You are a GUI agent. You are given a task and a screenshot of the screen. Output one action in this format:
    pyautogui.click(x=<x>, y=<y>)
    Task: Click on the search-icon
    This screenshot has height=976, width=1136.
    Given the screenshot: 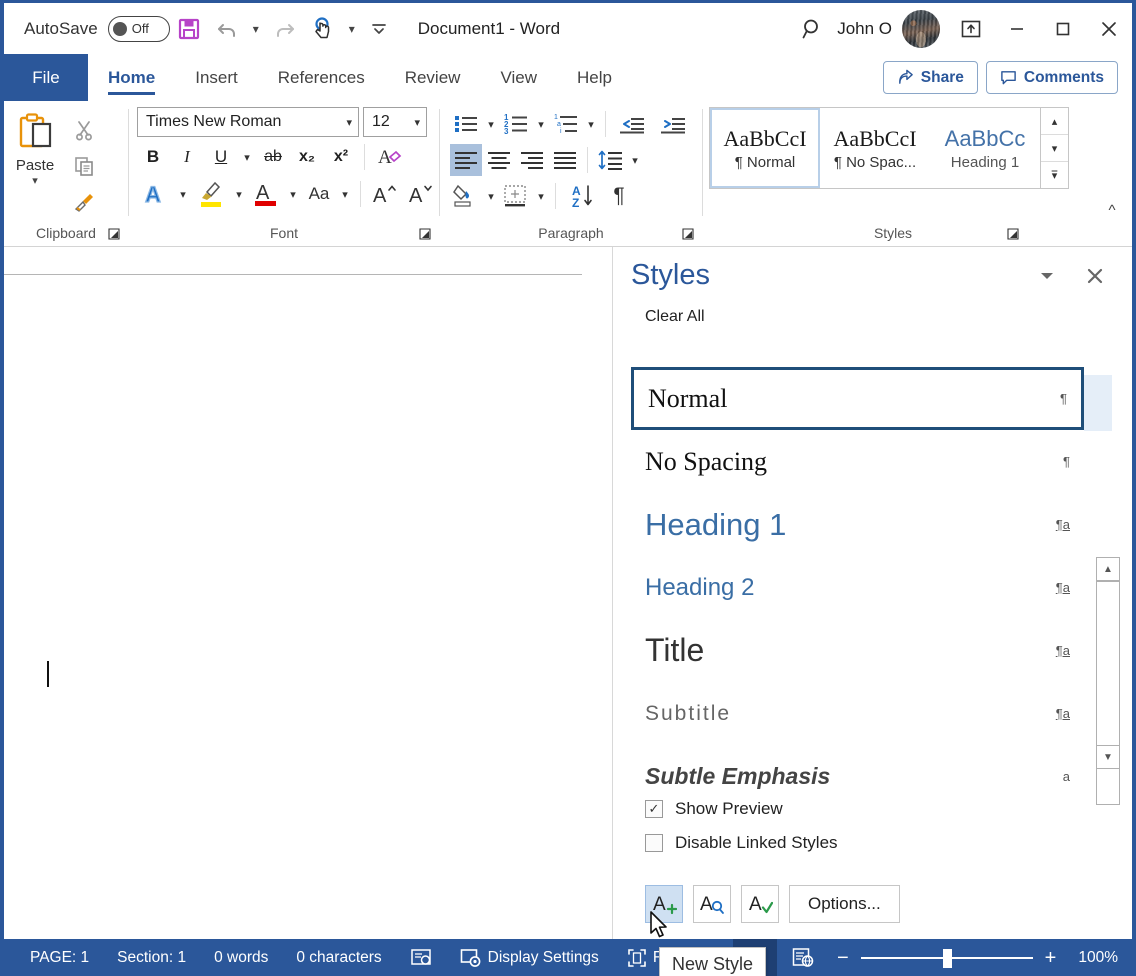 What is the action you would take?
    pyautogui.click(x=813, y=28)
    